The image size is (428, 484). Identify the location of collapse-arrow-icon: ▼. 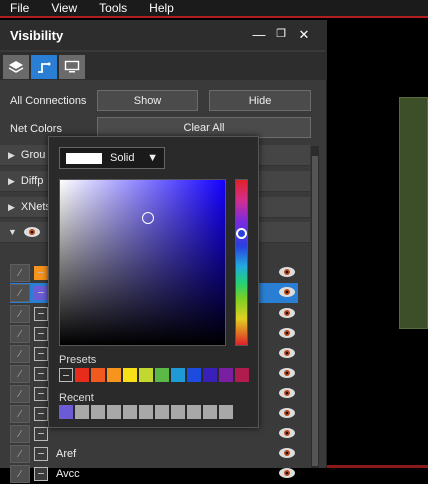
(12, 232).